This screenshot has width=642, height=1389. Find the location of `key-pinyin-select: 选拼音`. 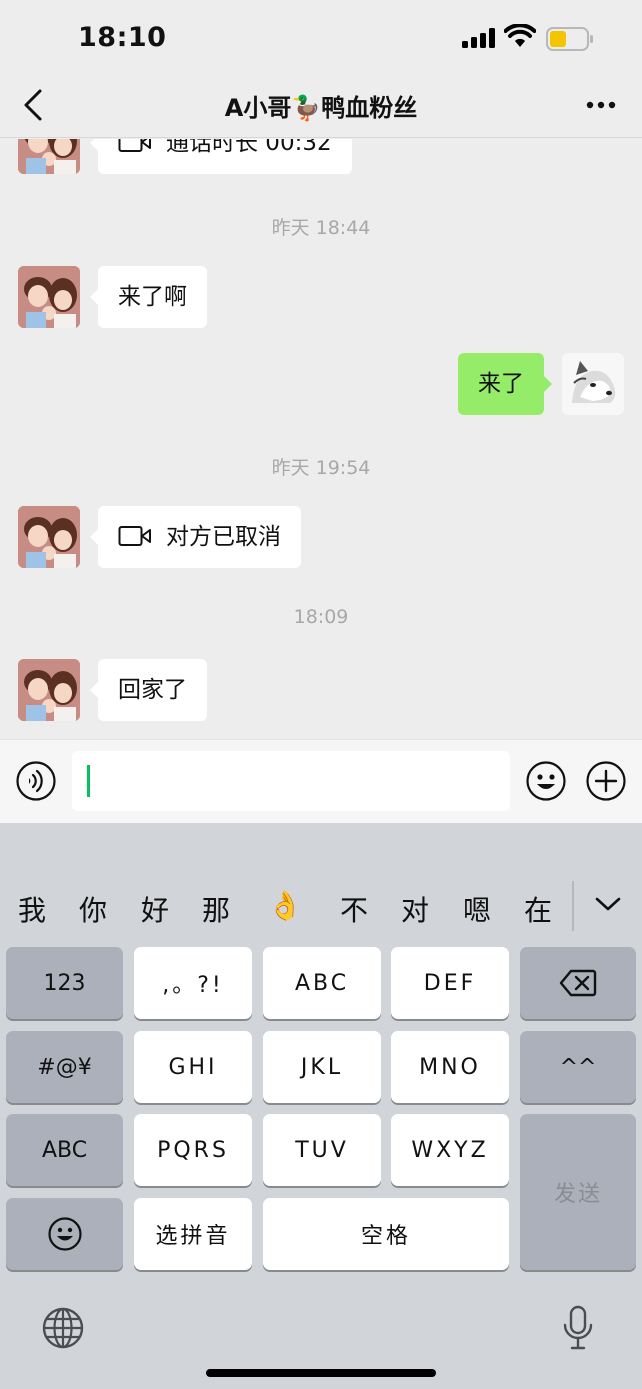

key-pinyin-select: 选拼音 is located at coordinates (193, 1234).